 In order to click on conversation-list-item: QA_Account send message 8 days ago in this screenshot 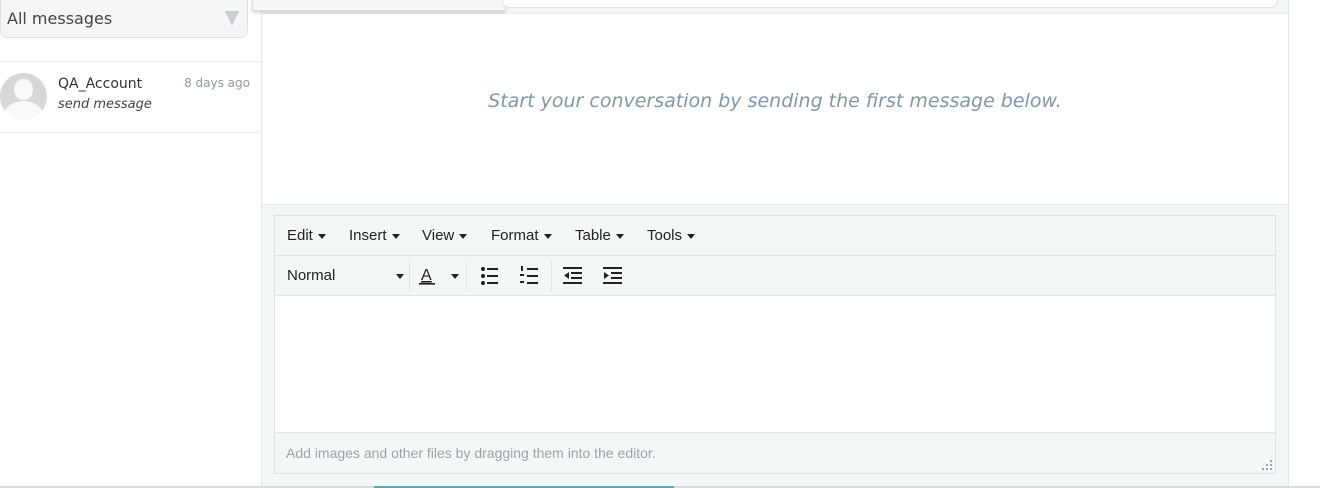, I will do `click(130, 97)`.